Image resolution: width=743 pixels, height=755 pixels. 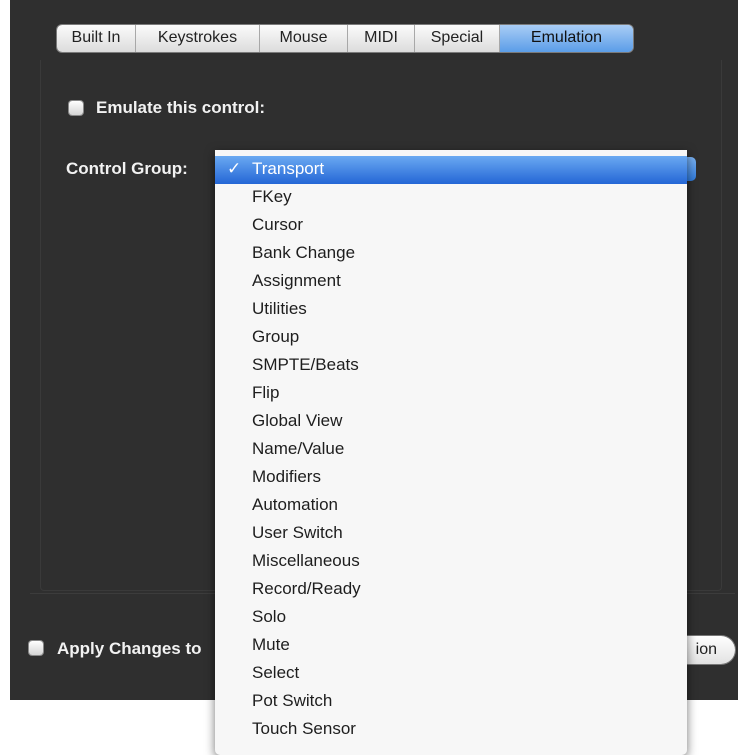 What do you see at coordinates (129, 648) in the screenshot?
I see `apply-changes-label: Apply Changes to` at bounding box center [129, 648].